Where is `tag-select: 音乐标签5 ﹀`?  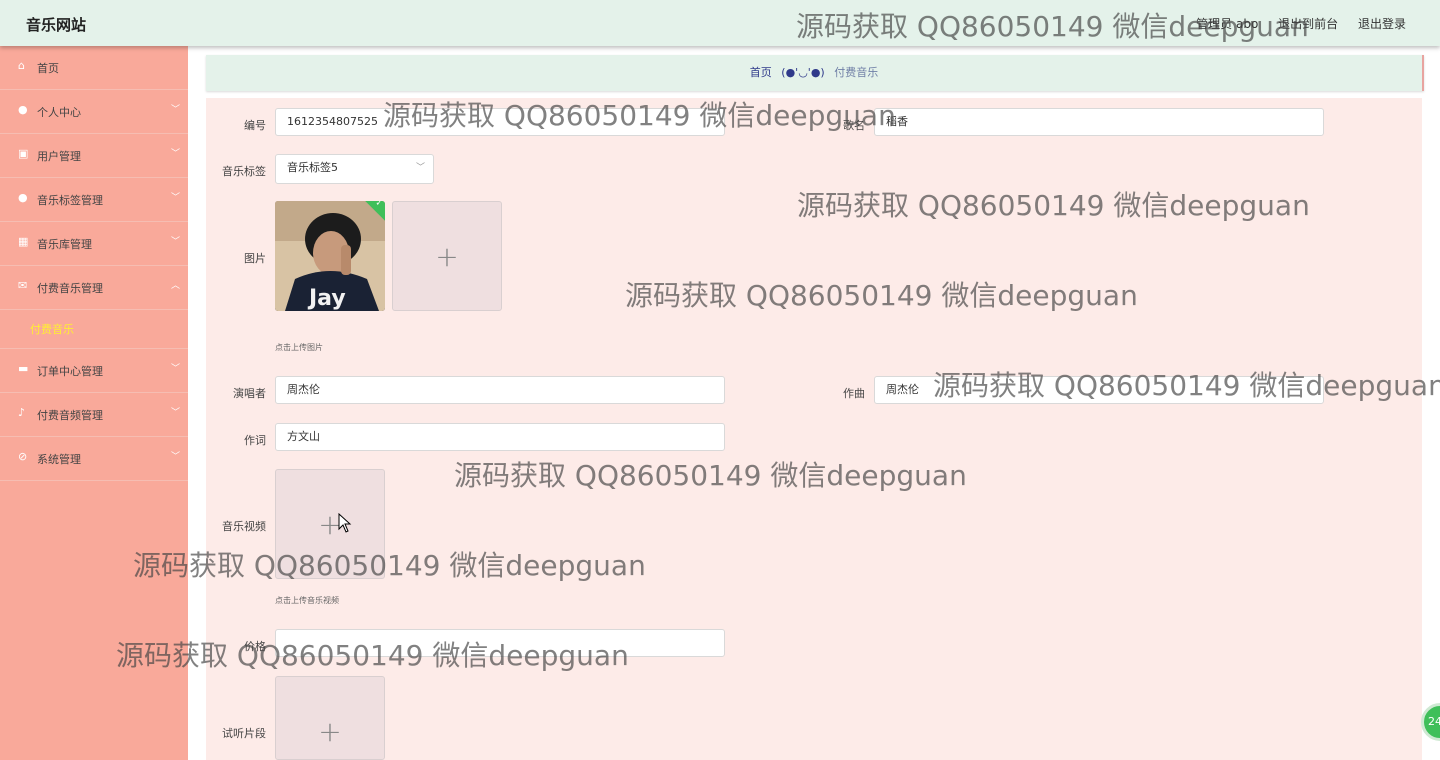
tag-select: 音乐标签5 ﹀ is located at coordinates (354, 169).